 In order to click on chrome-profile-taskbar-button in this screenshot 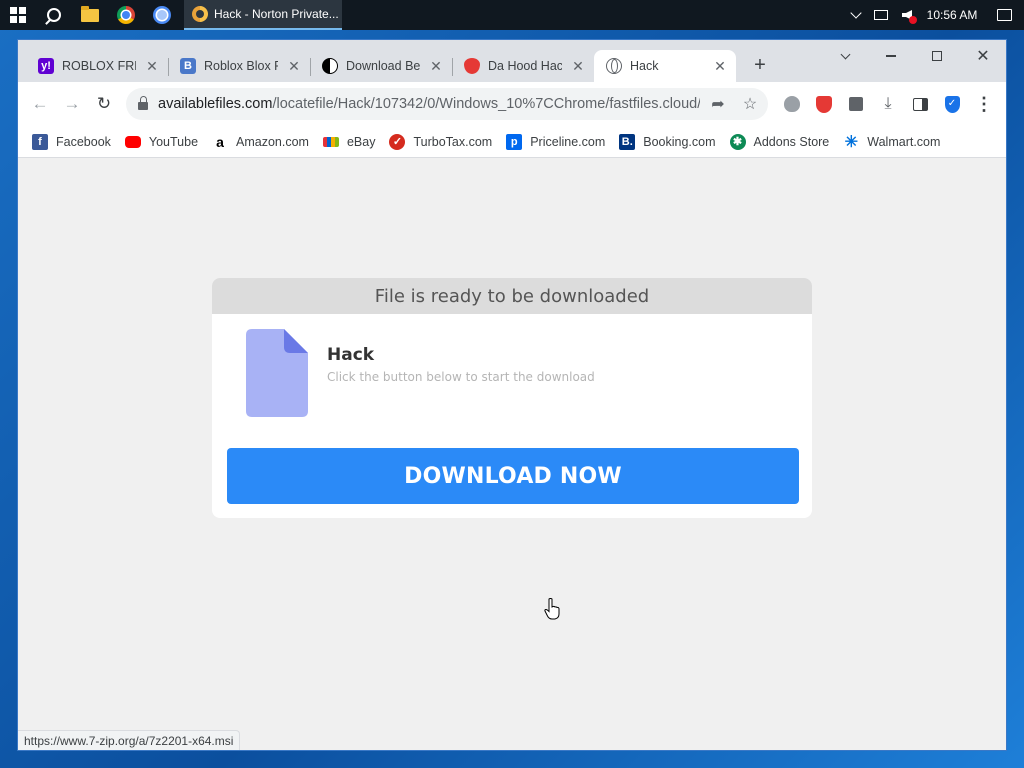, I will do `click(162, 15)`.